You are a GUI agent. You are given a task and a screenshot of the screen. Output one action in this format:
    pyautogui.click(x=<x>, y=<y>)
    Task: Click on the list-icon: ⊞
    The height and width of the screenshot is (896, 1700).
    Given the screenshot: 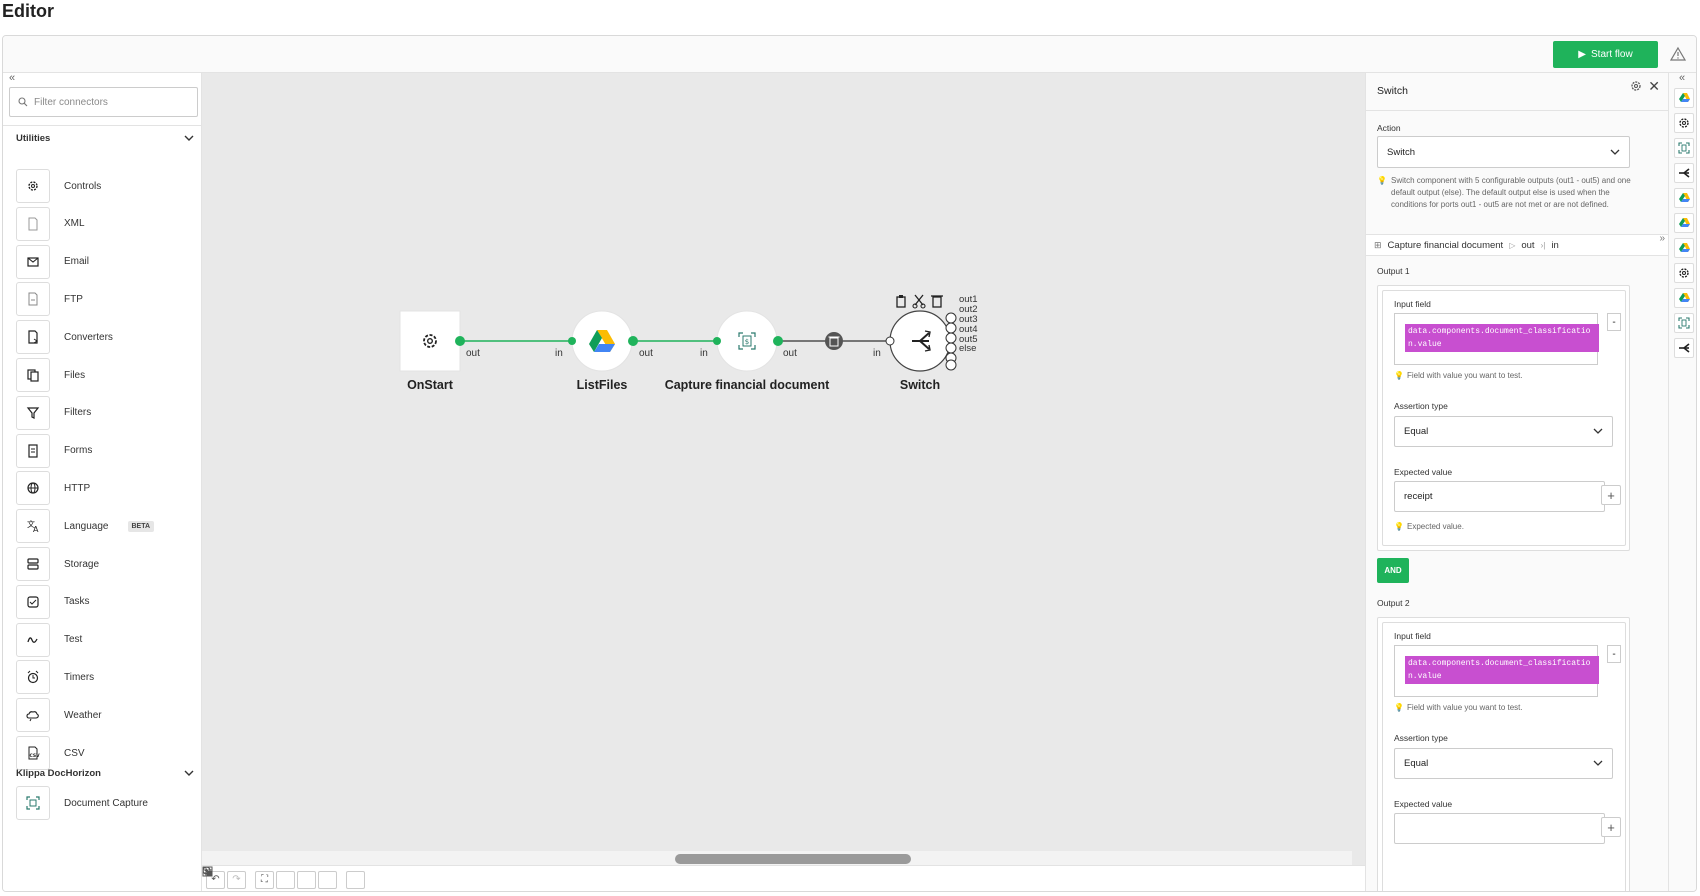 What is the action you would take?
    pyautogui.click(x=1378, y=244)
    